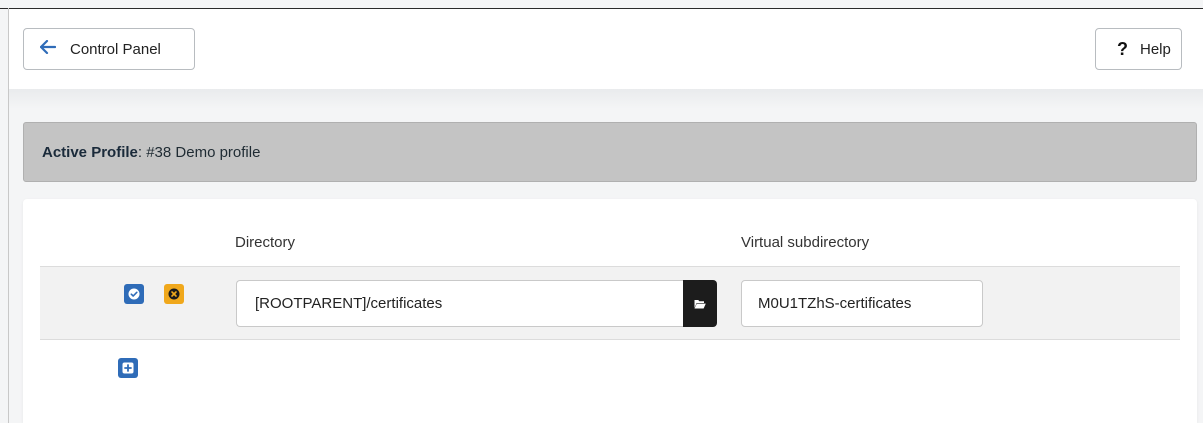 The image size is (1203, 423). I want to click on directory-input: [ROOTPARENT]/certificates, so click(460, 303).